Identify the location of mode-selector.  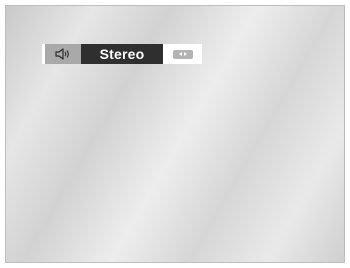
(182, 54).